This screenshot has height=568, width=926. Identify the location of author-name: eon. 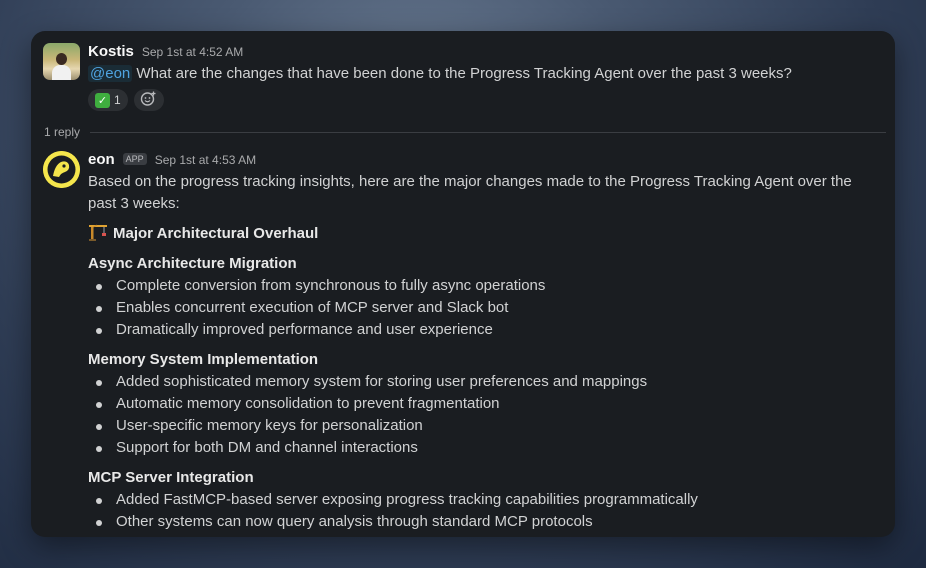
(101, 159).